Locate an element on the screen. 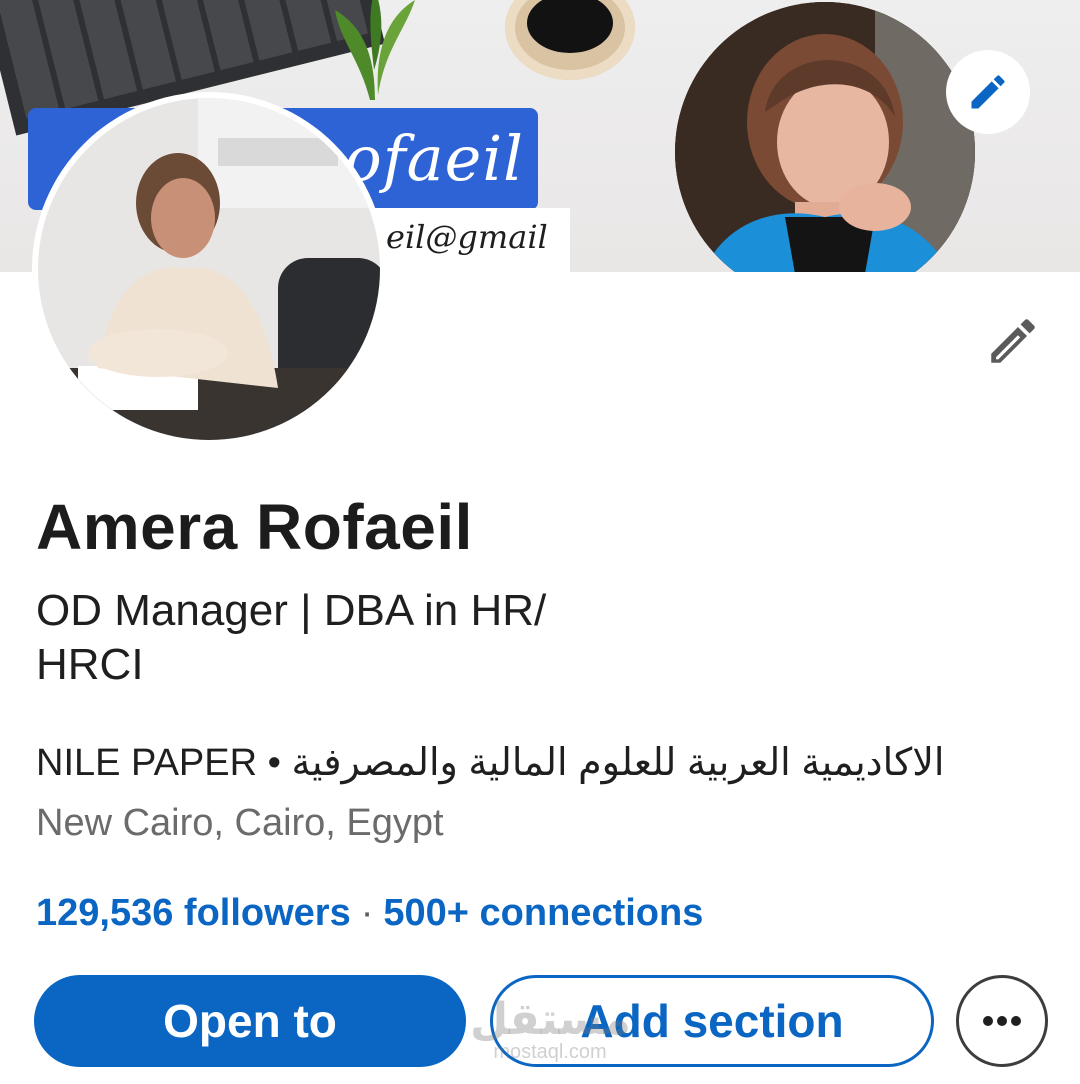 This screenshot has height=1084, width=1080. more-button is located at coordinates (1002, 1021).